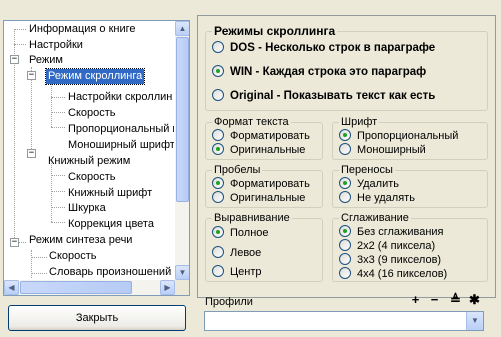 The height and width of the screenshot is (337, 501). I want to click on tree-item-color-correction: Коррекция цвета, so click(111, 224).